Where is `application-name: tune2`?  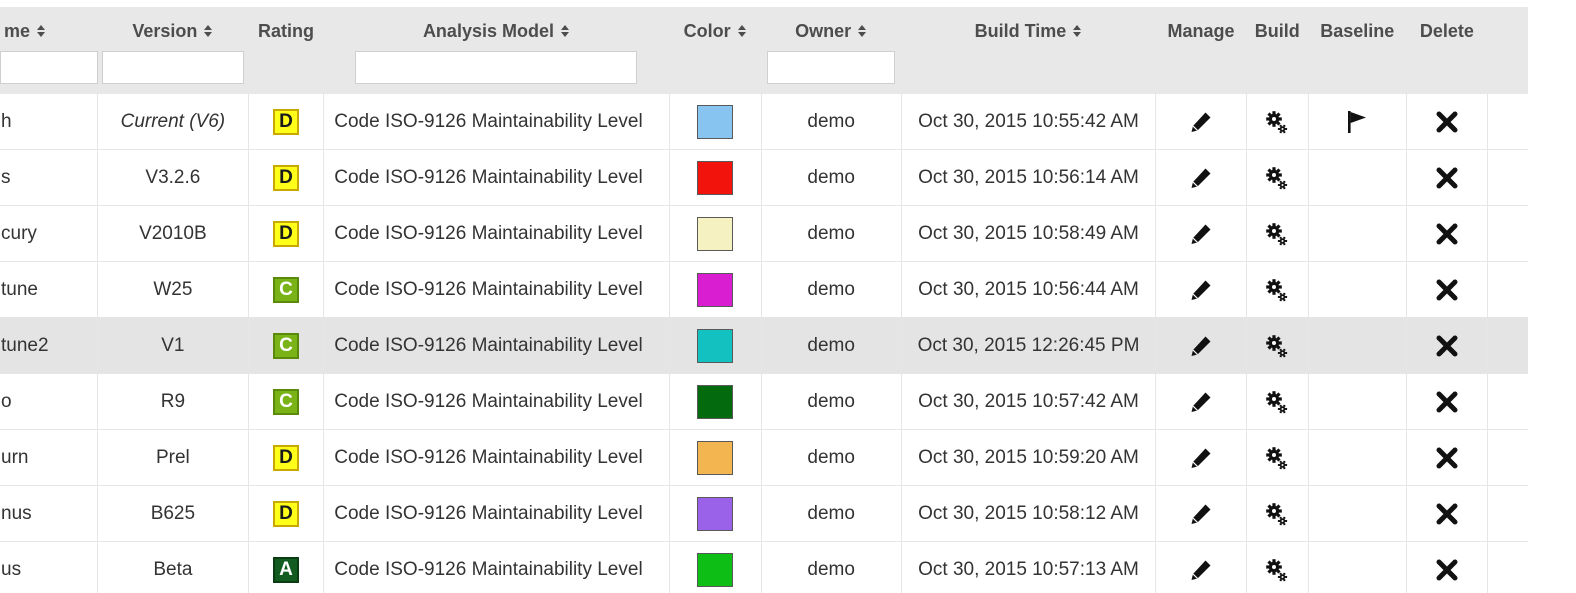 application-name: tune2 is located at coordinates (25, 345).